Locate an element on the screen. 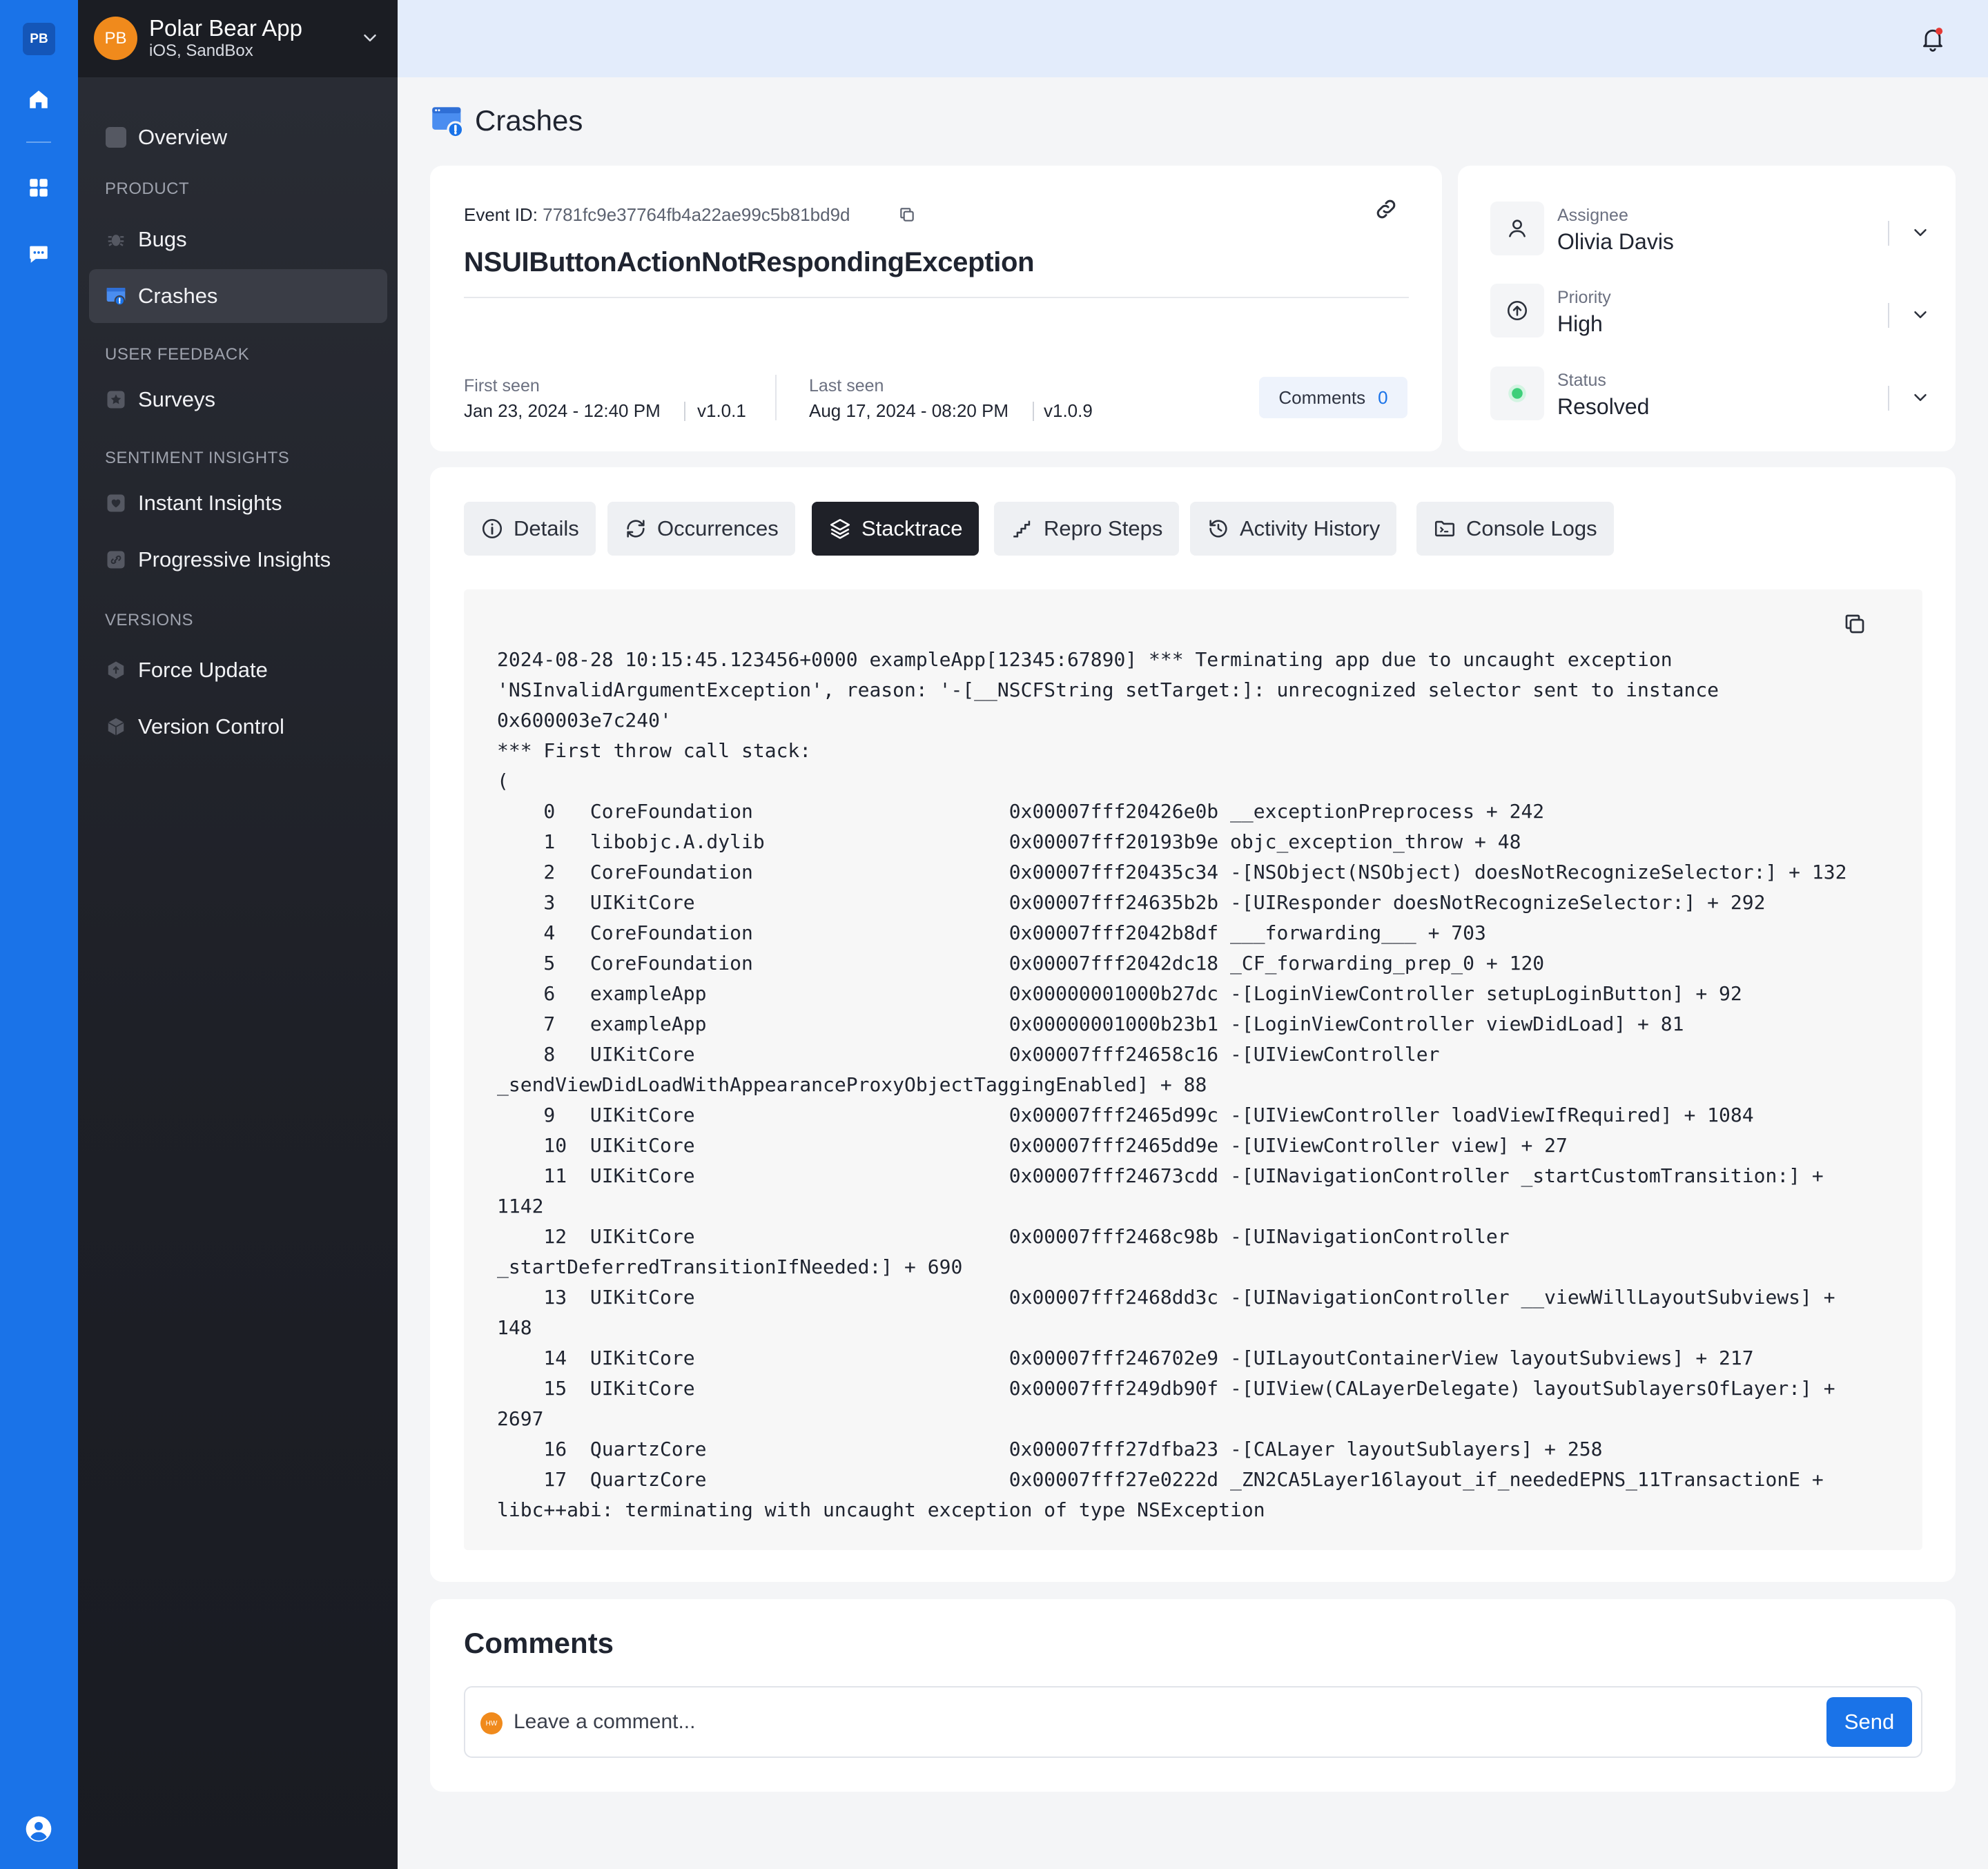 This screenshot has height=1869, width=1988. tab-occurrences: Occurrences is located at coordinates (701, 529).